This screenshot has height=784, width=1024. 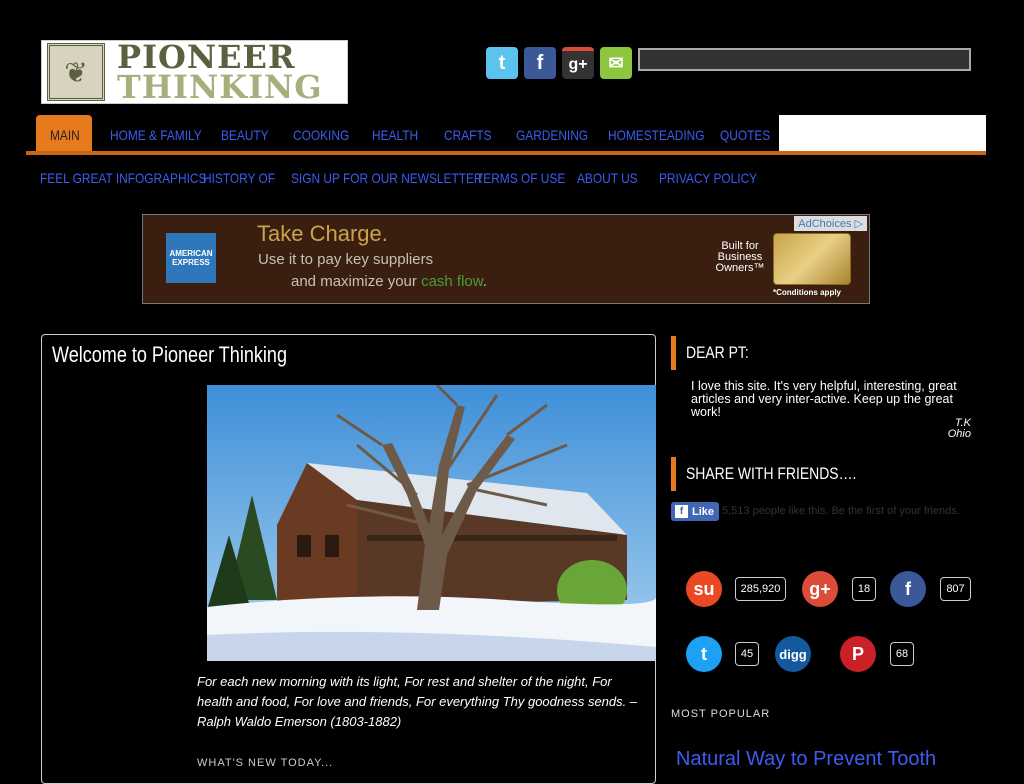 I want to click on ad-owners: Owners™, so click(x=740, y=268).